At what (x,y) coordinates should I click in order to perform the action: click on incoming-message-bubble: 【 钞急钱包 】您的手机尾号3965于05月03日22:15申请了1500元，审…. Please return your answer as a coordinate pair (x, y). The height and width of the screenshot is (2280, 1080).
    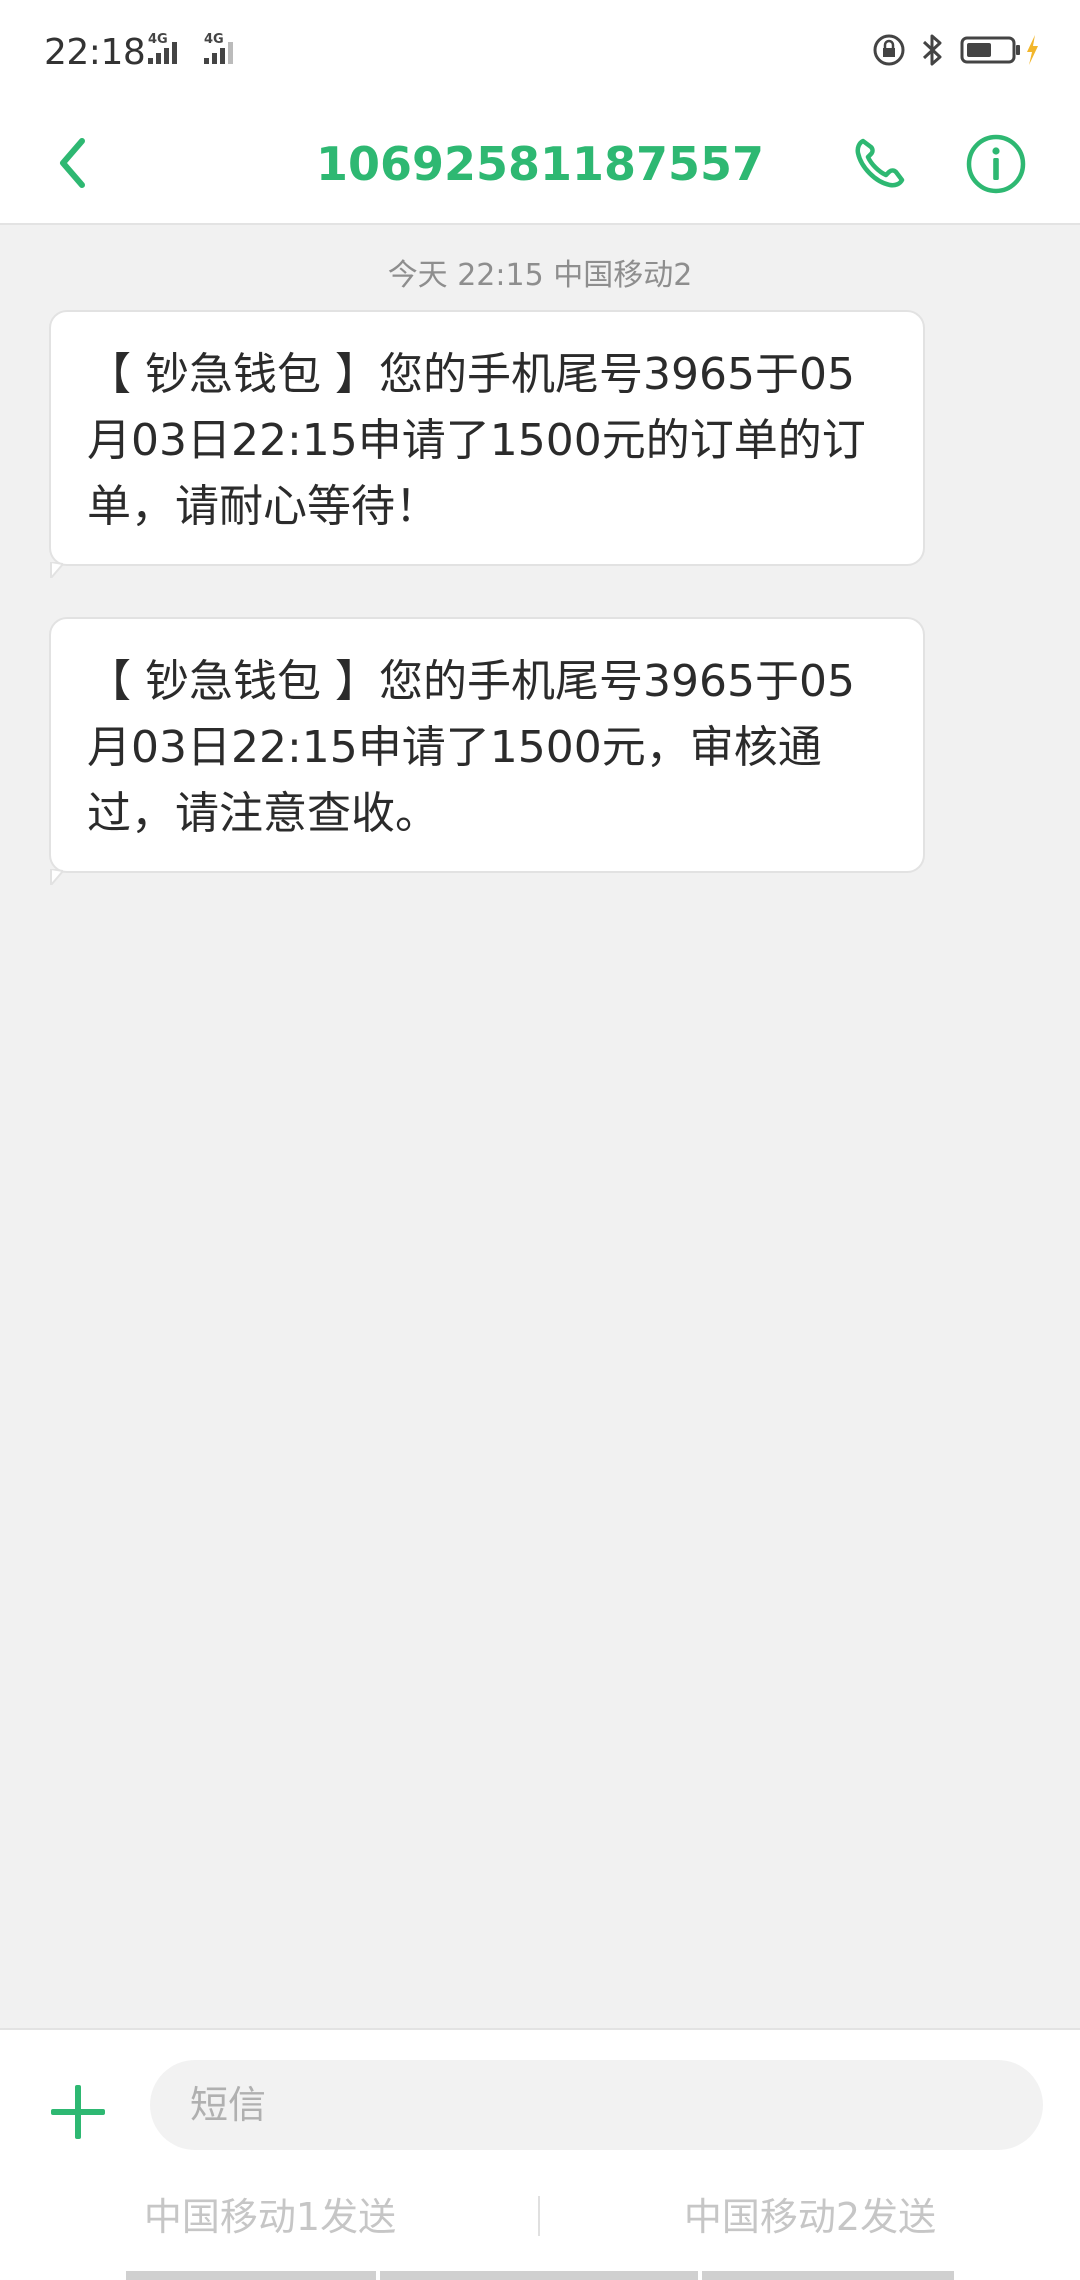
    Looking at the image, I should click on (487, 751).